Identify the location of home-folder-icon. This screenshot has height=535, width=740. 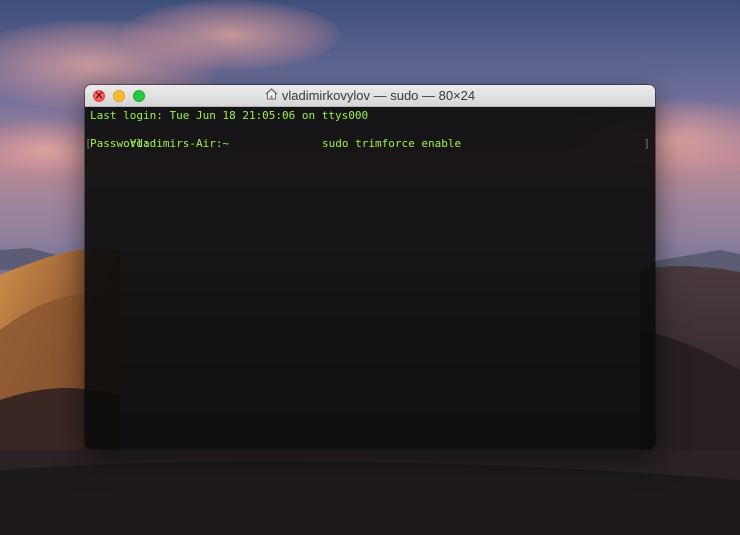
(271, 96).